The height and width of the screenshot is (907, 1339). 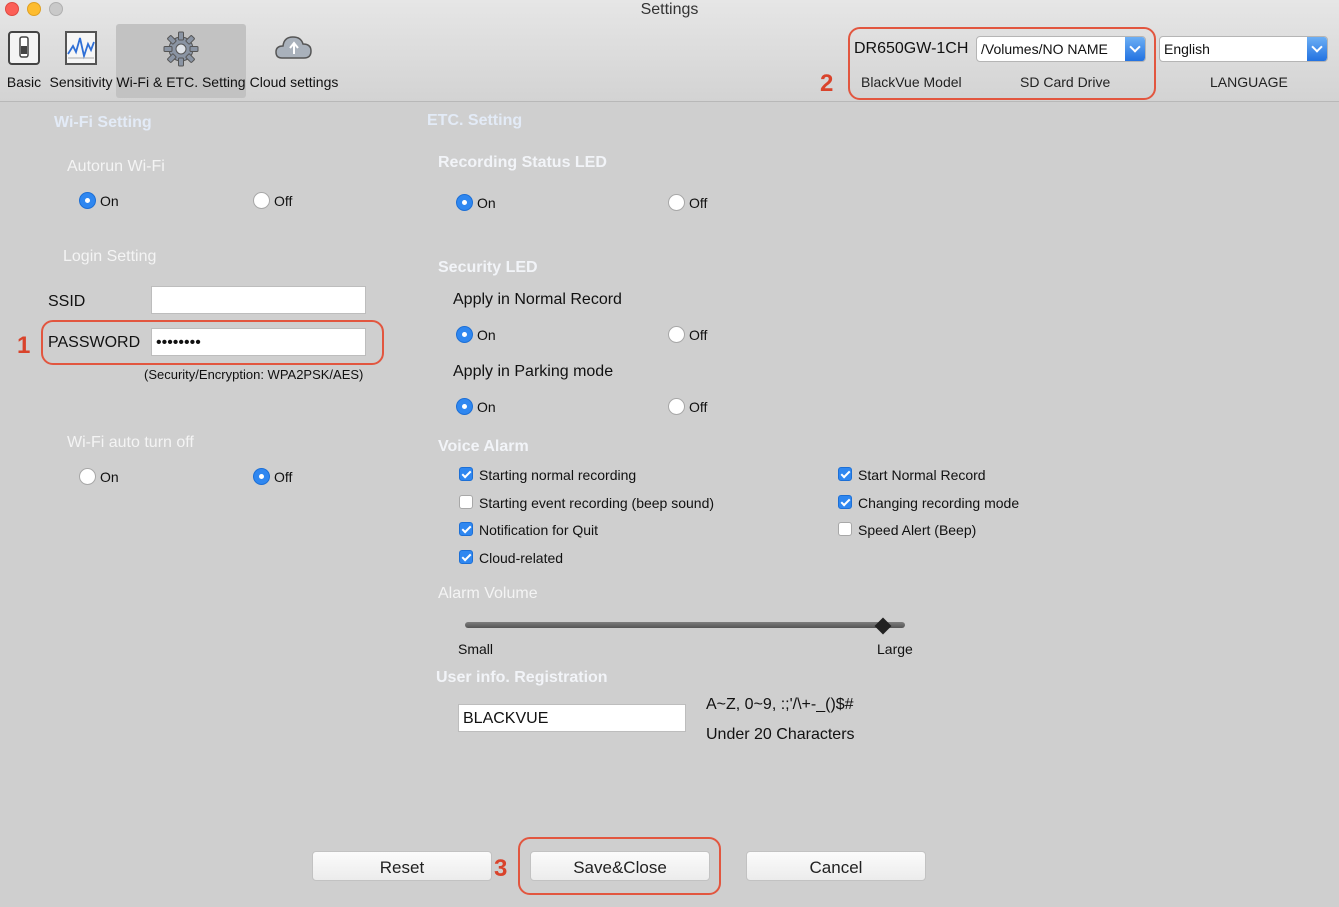 What do you see at coordinates (895, 649) in the screenshot?
I see `volume-max-label: Large` at bounding box center [895, 649].